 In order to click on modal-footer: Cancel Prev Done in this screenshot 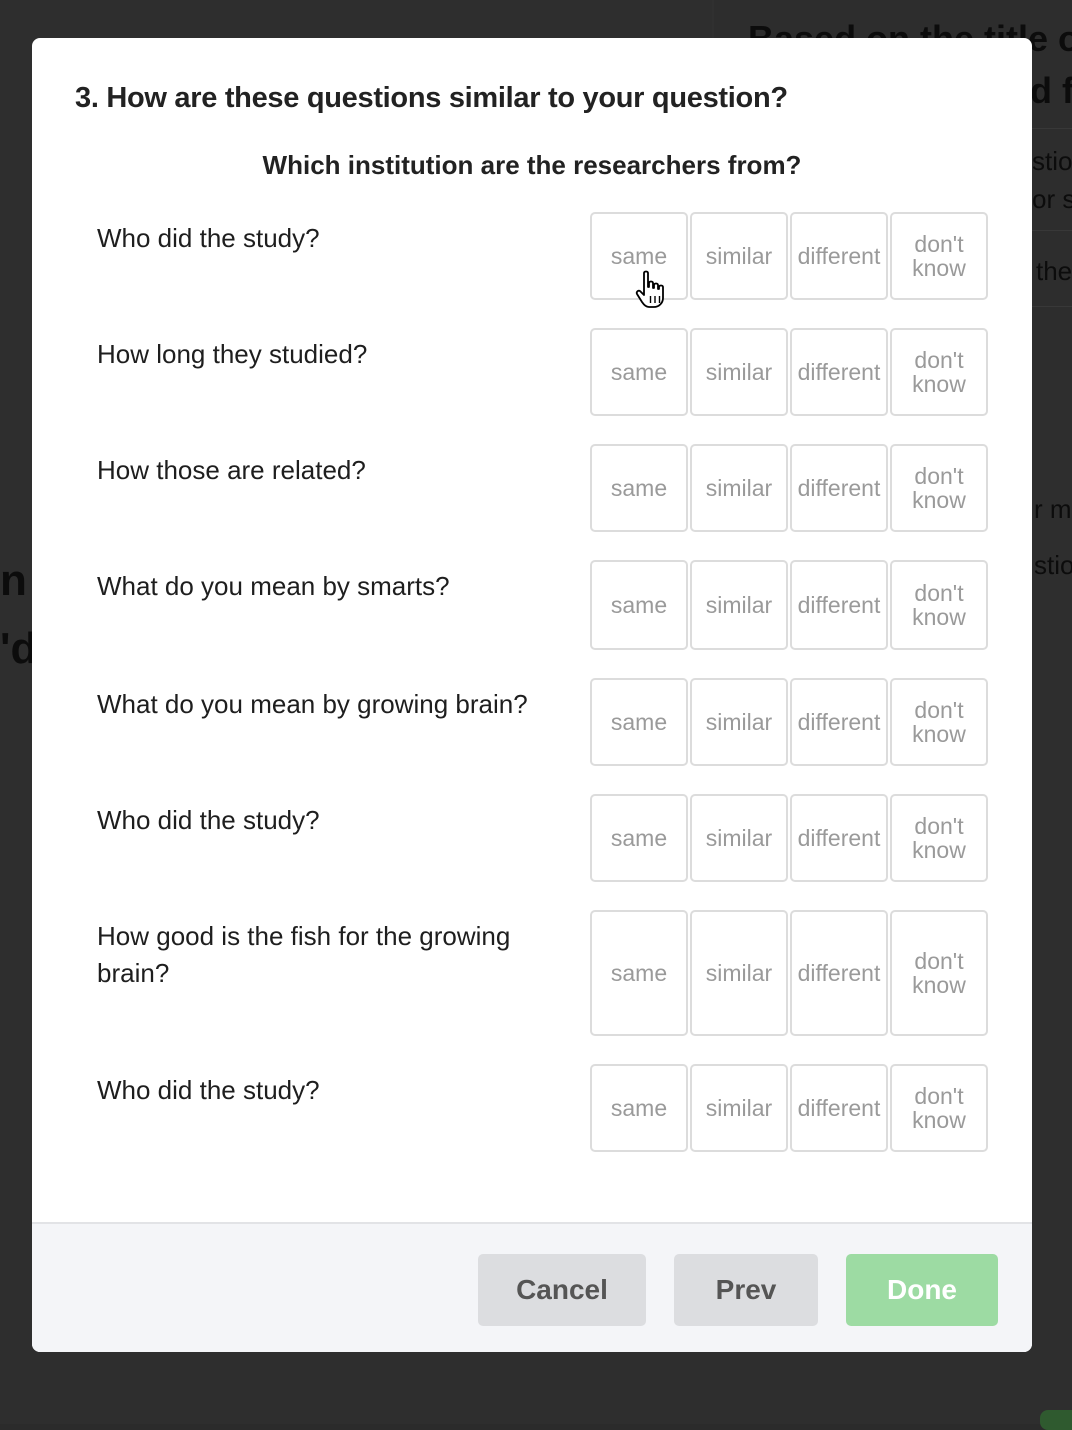, I will do `click(532, 1287)`.